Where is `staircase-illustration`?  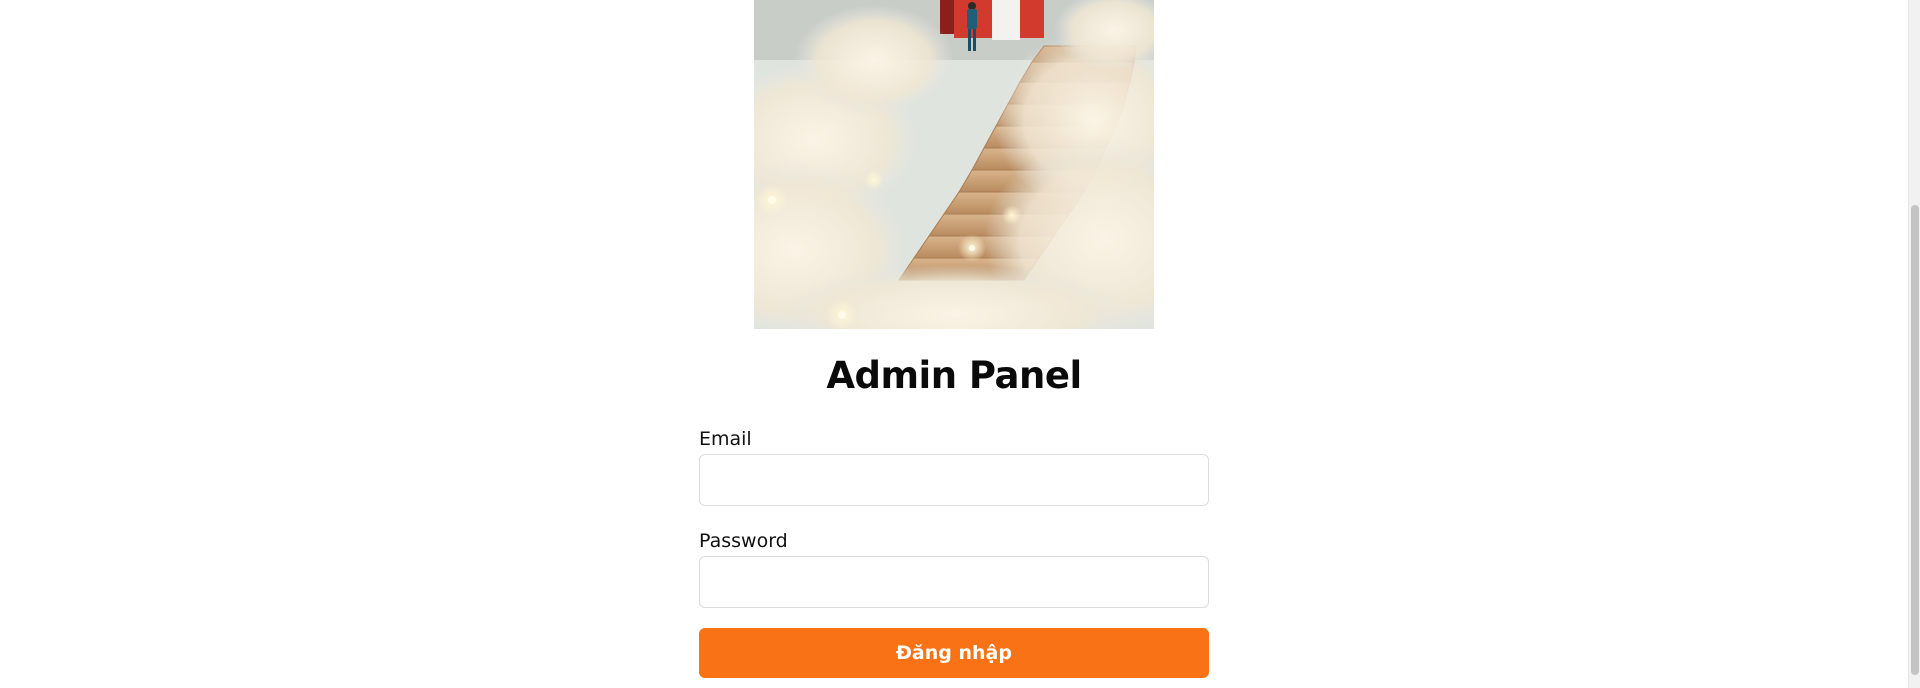 staircase-illustration is located at coordinates (954, 164).